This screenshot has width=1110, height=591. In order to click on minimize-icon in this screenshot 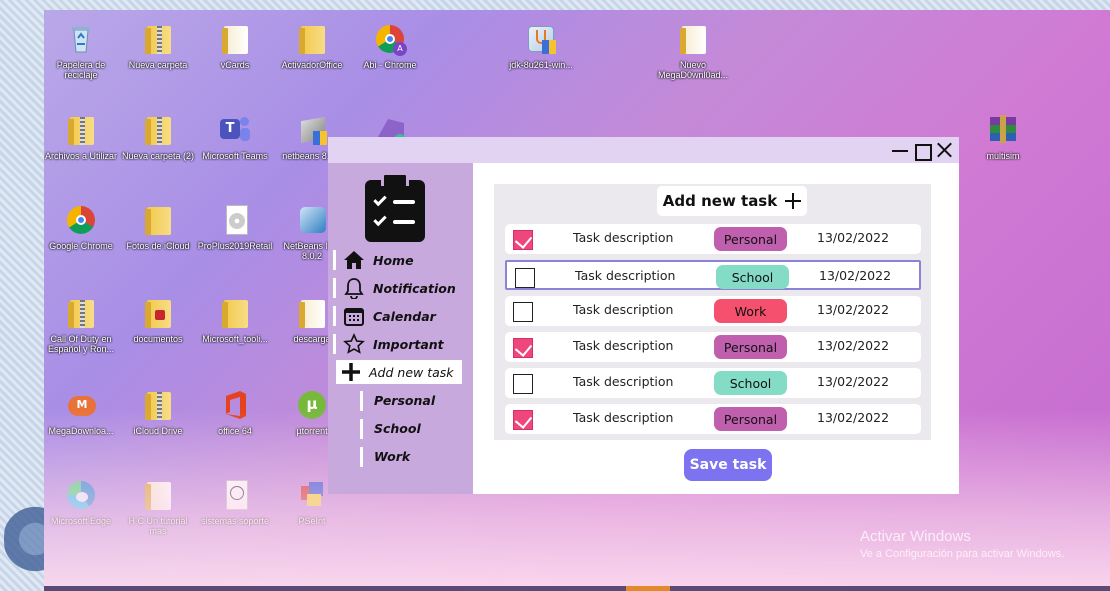, I will do `click(900, 150)`.